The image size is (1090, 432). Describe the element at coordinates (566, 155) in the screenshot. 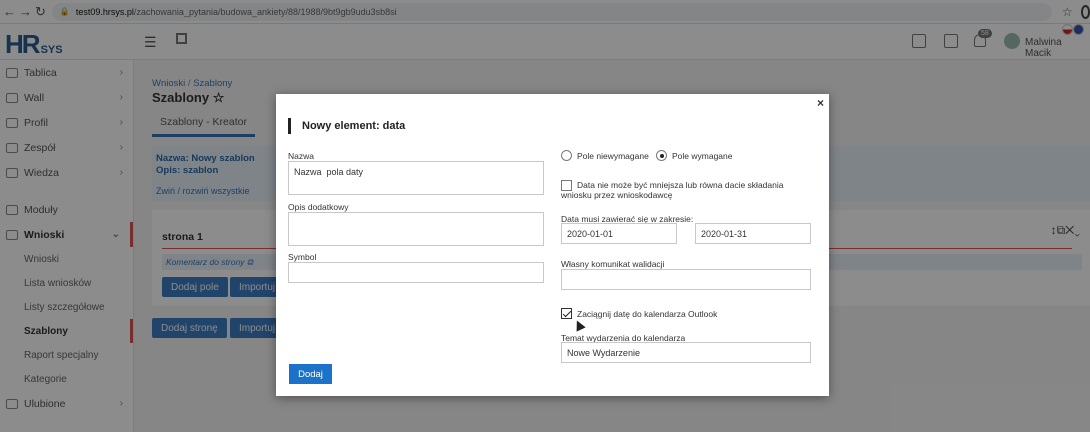

I see `radio-optional` at that location.